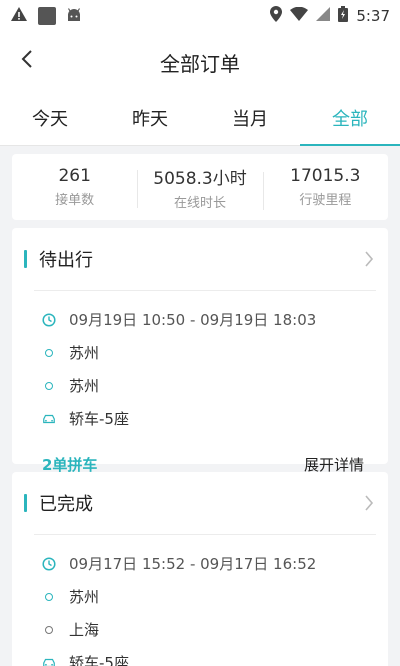 The height and width of the screenshot is (666, 400). Describe the element at coordinates (75, 200) in the screenshot. I see `stat-label: 接单数` at that location.